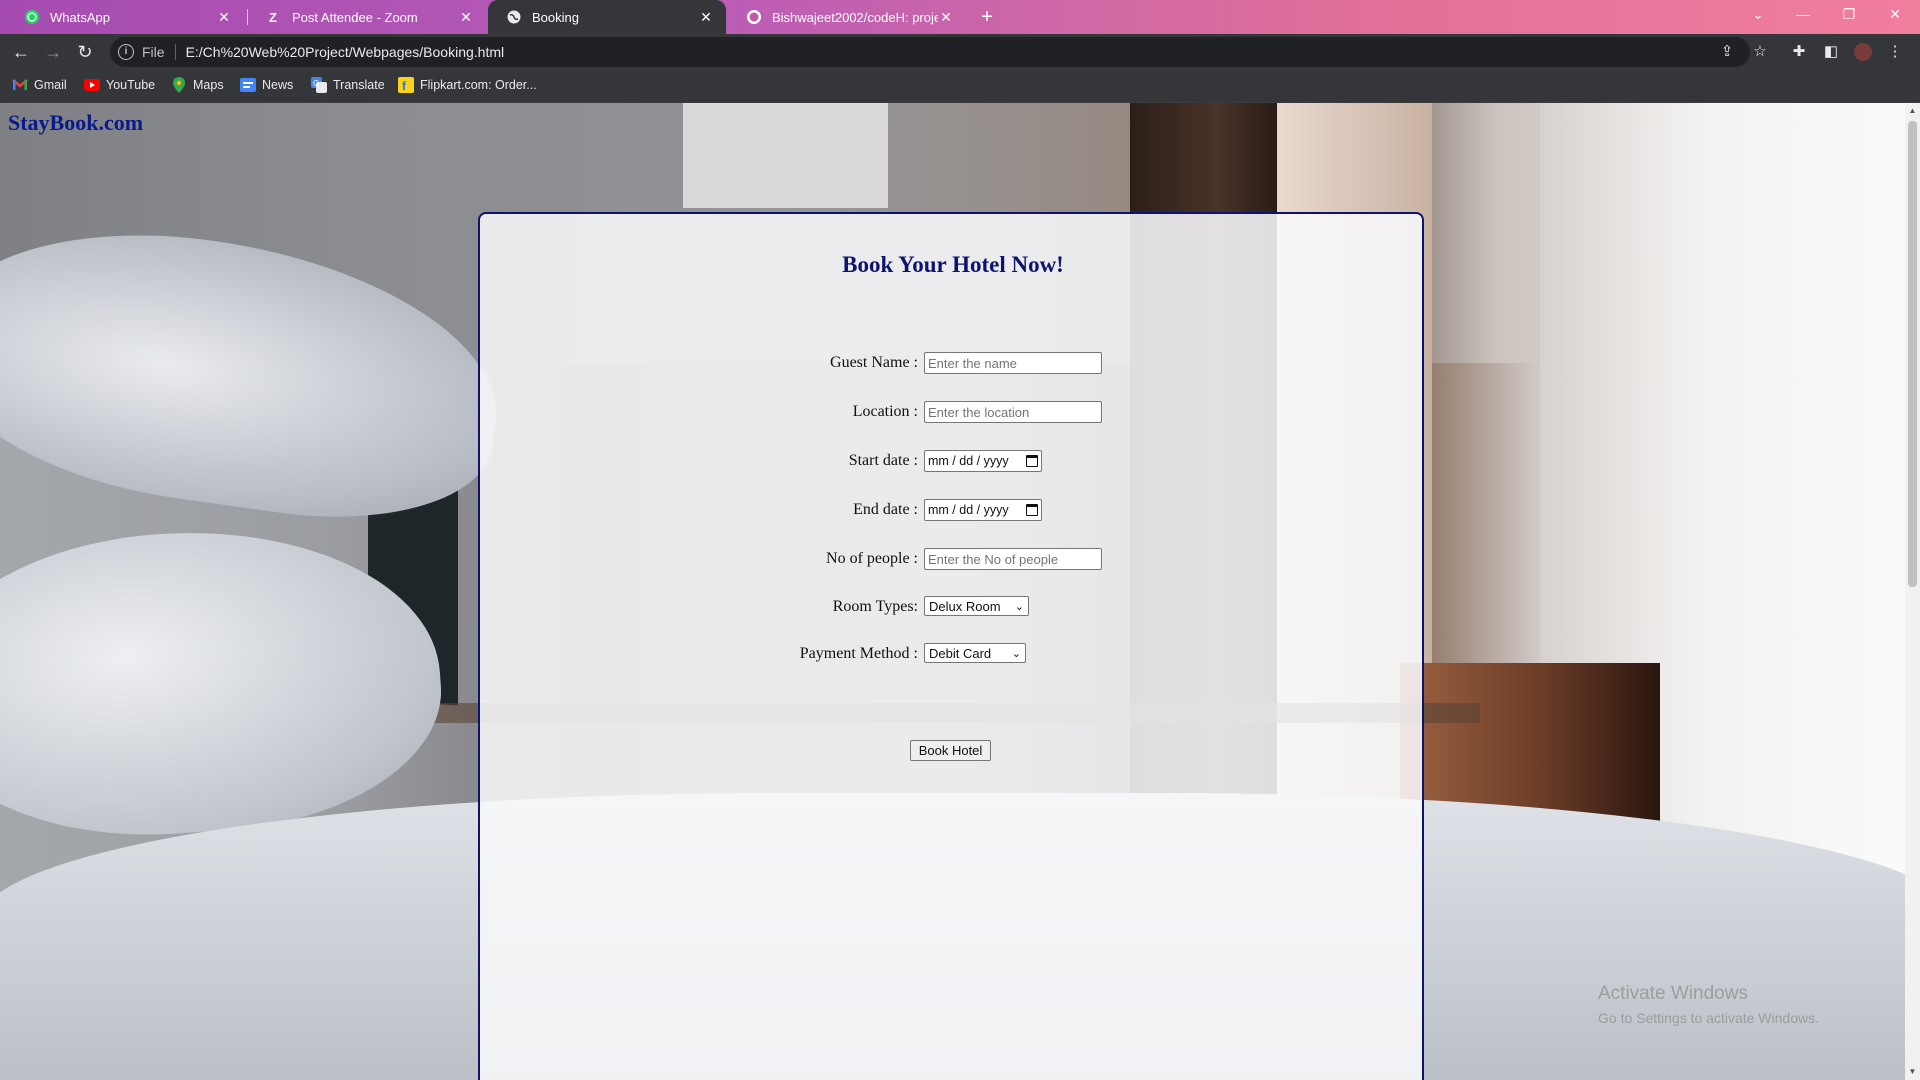 The width and height of the screenshot is (1920, 1080). What do you see at coordinates (1013, 559) in the screenshot?
I see `people-input` at bounding box center [1013, 559].